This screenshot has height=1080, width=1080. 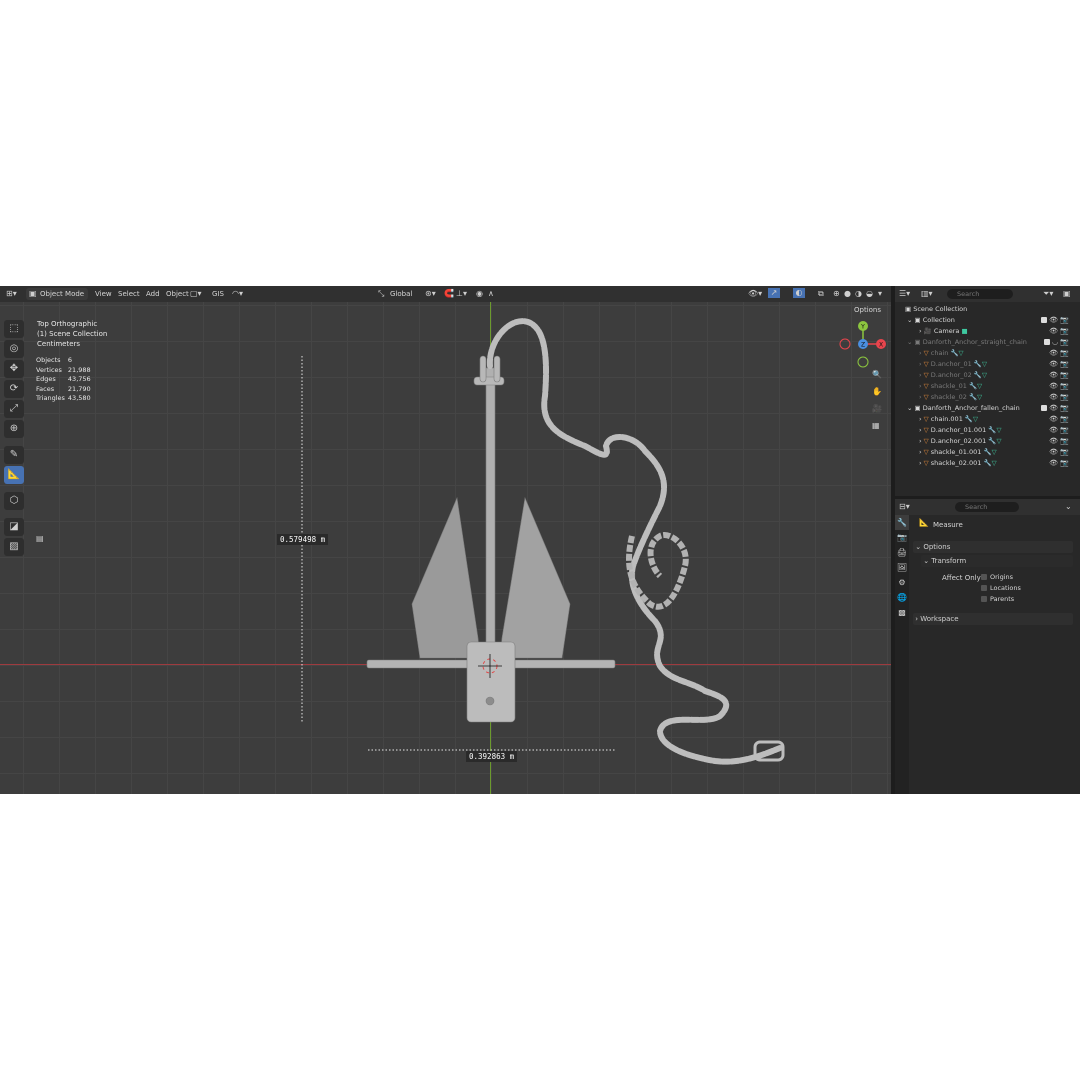 I want to click on add-cube-tool-icon: ⬡, so click(x=14, y=501).